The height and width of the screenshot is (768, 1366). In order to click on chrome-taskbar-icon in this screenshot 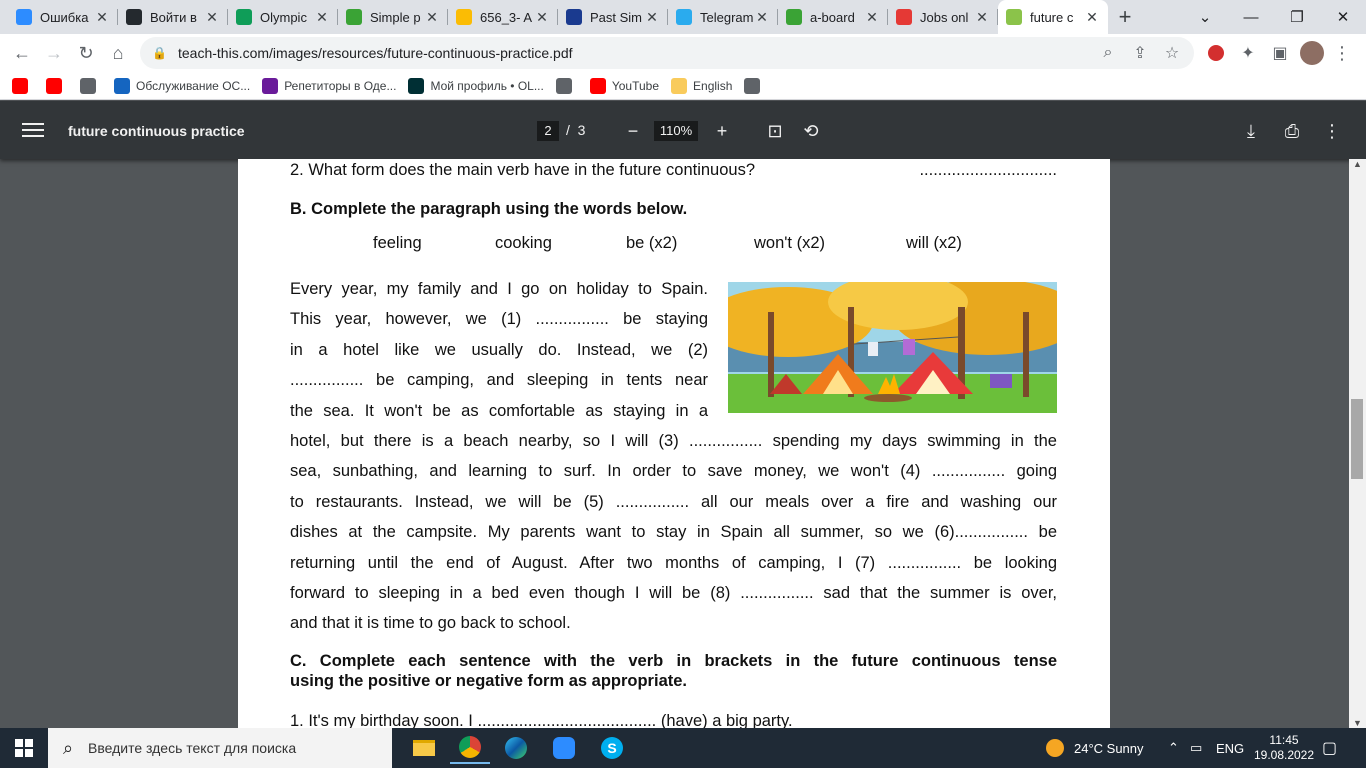, I will do `click(470, 748)`.